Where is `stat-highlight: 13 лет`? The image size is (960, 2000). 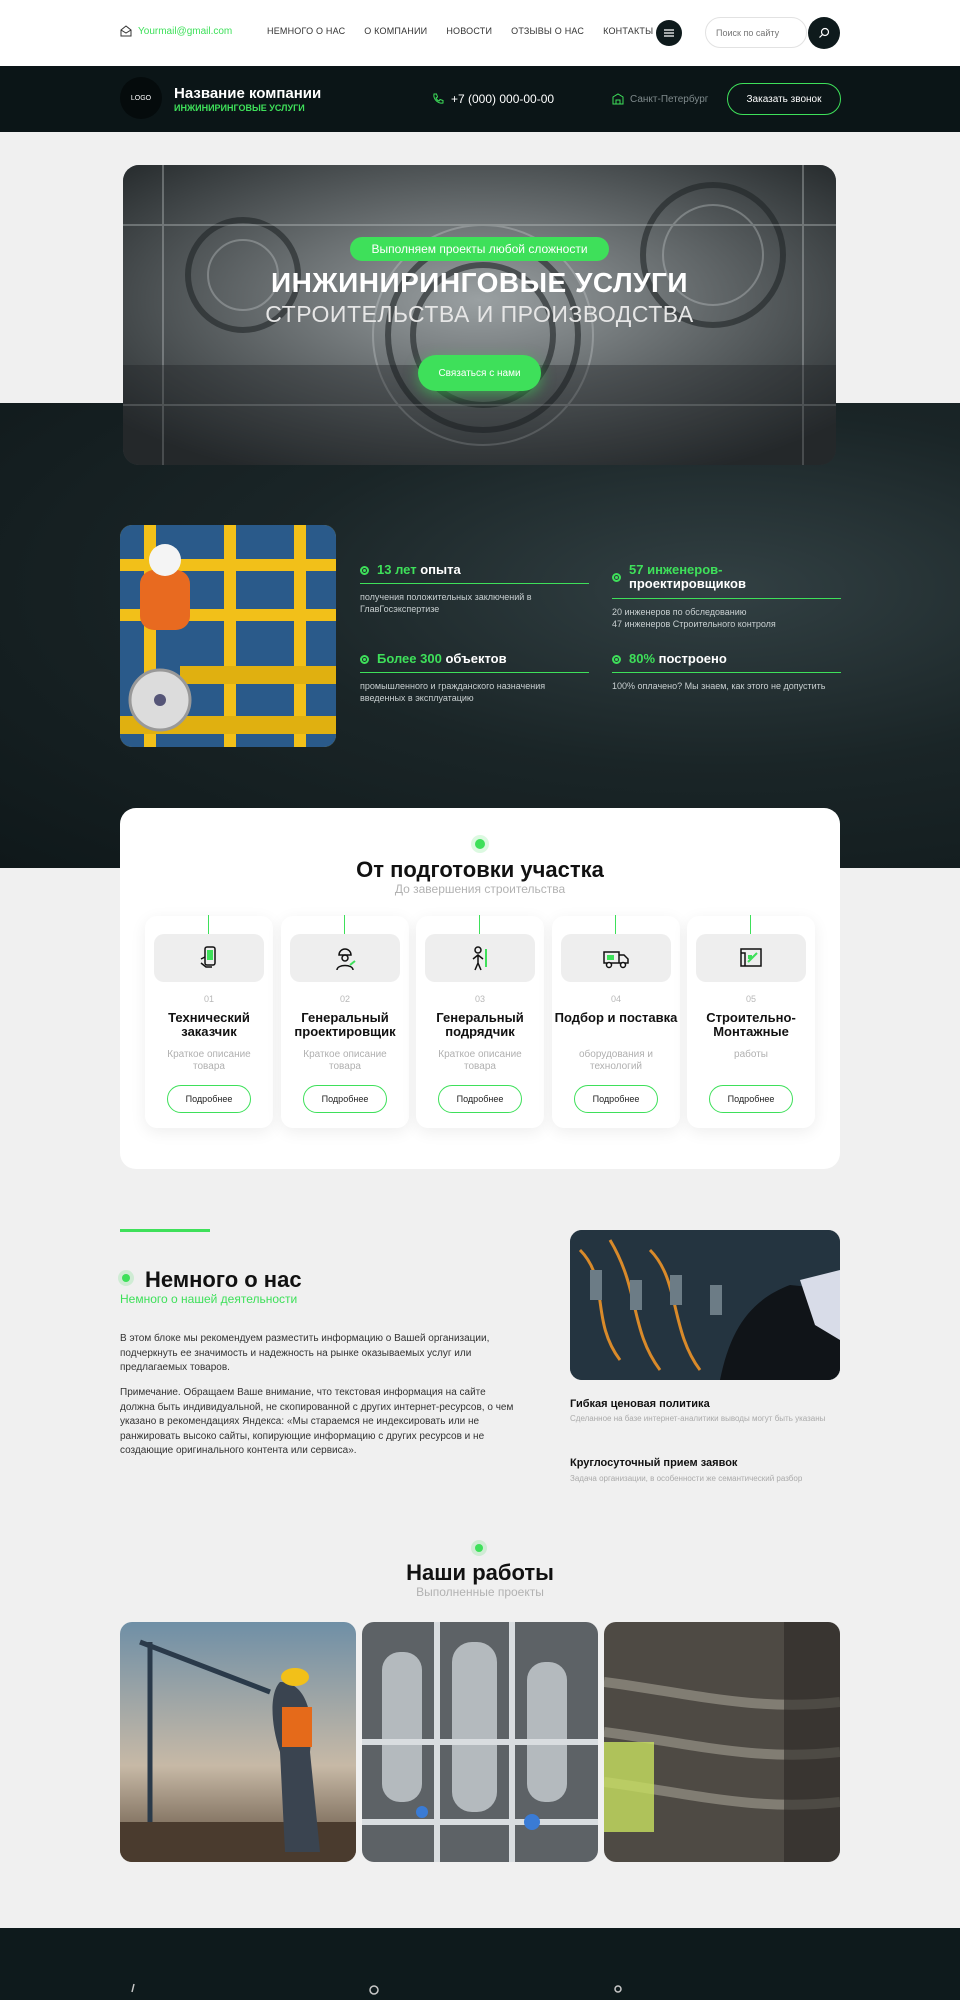
stat-highlight: 13 лет is located at coordinates (397, 569).